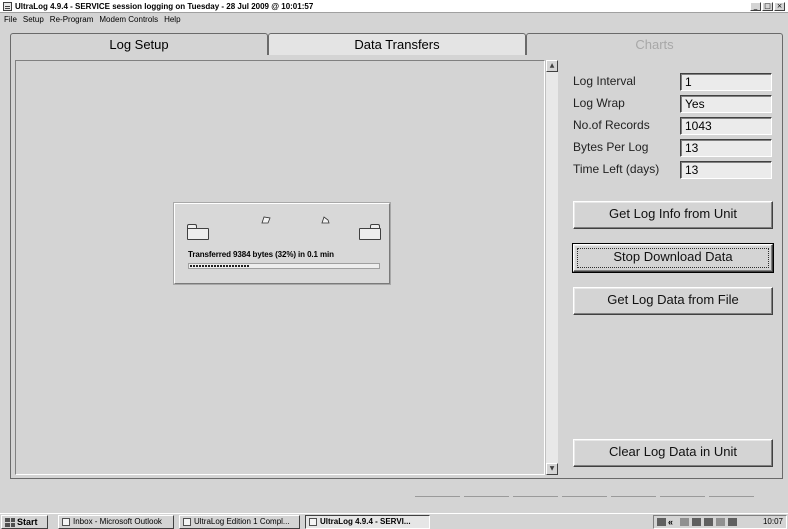 The image size is (788, 529). Describe the element at coordinates (726, 104) in the screenshot. I see `log-wrap-value: Yes` at that location.